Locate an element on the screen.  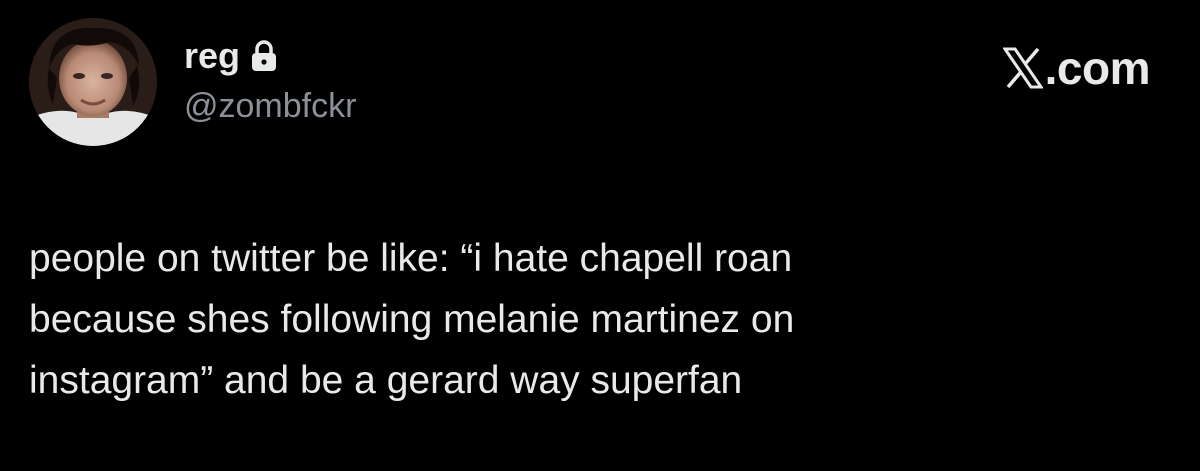
author-name-row: reg is located at coordinates (231, 56).